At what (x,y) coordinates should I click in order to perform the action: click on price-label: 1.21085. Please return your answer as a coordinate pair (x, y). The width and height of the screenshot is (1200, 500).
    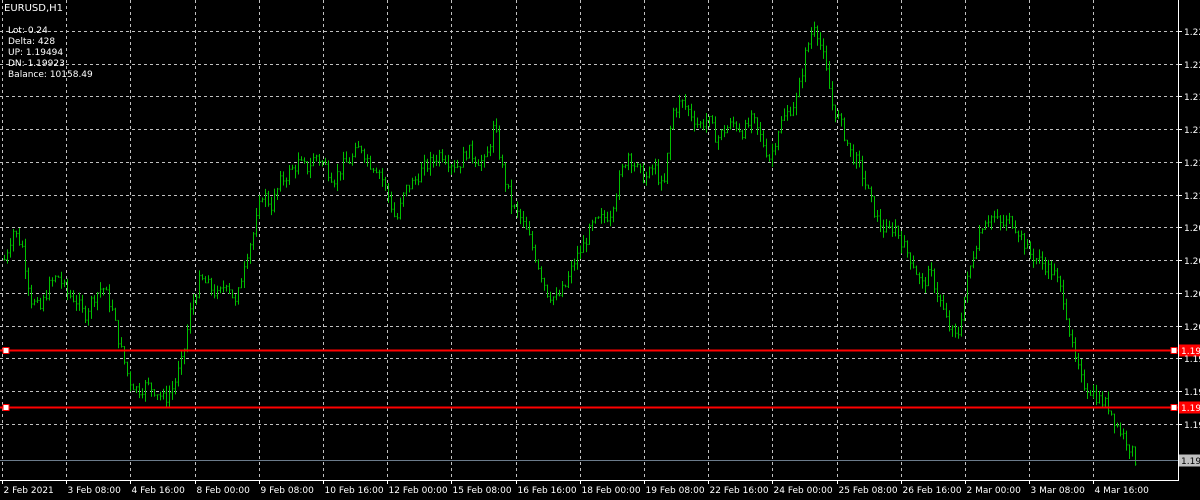
    Looking at the image, I should click on (1192, 197).